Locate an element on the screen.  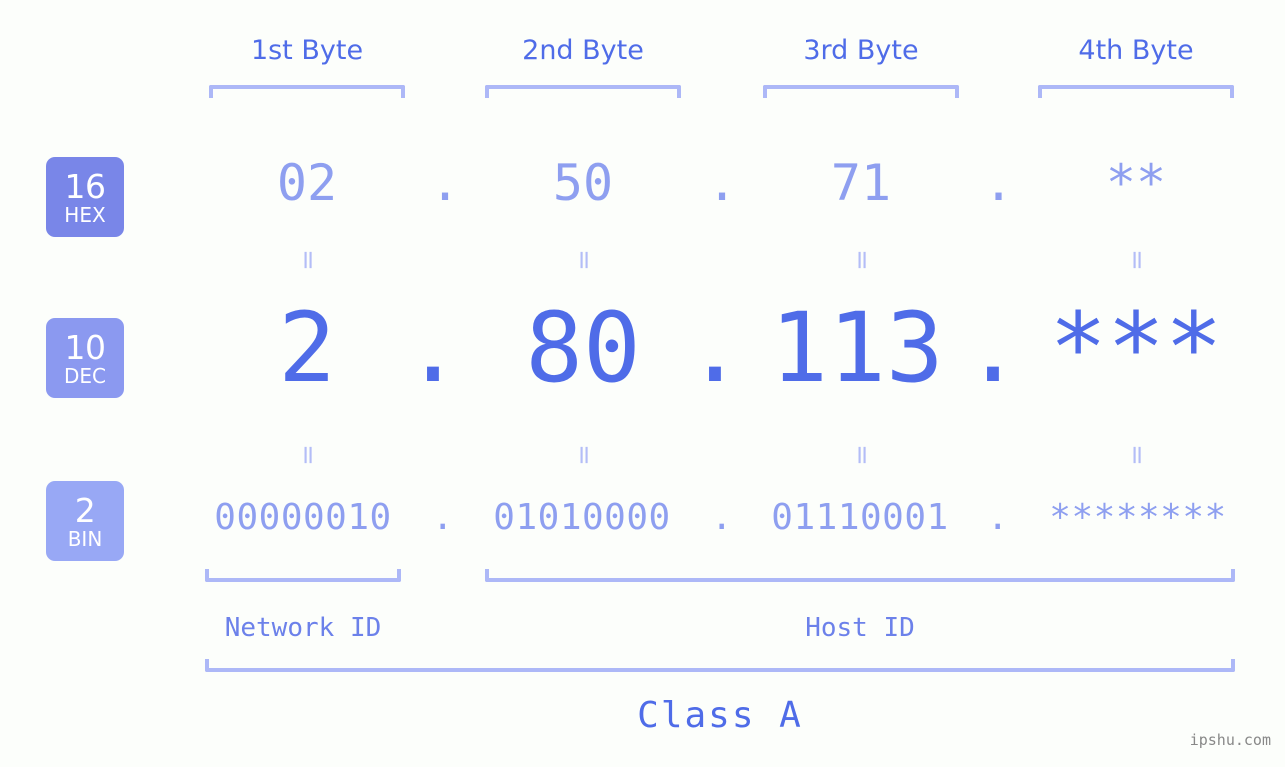
bin-byte-4: ******** is located at coordinates (1138, 517).